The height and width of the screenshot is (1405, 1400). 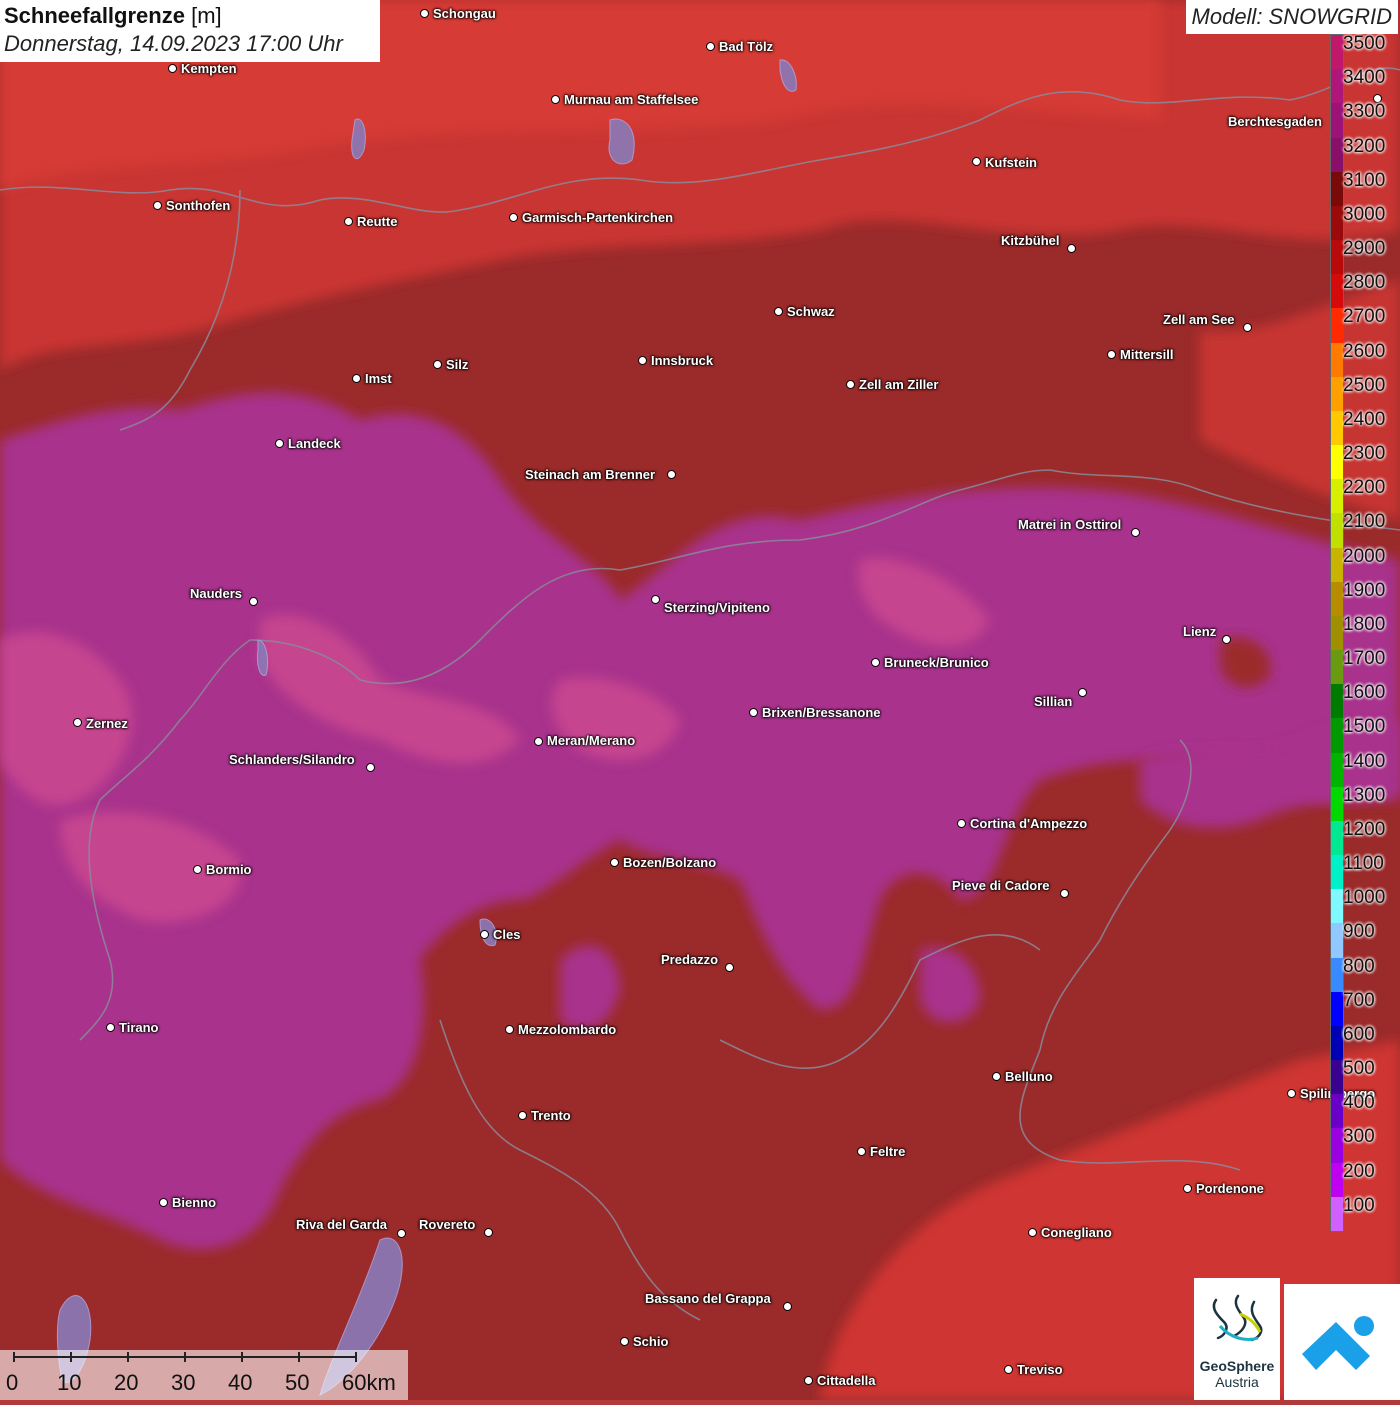 I want to click on city-label: Cittadella, so click(x=846, y=1380).